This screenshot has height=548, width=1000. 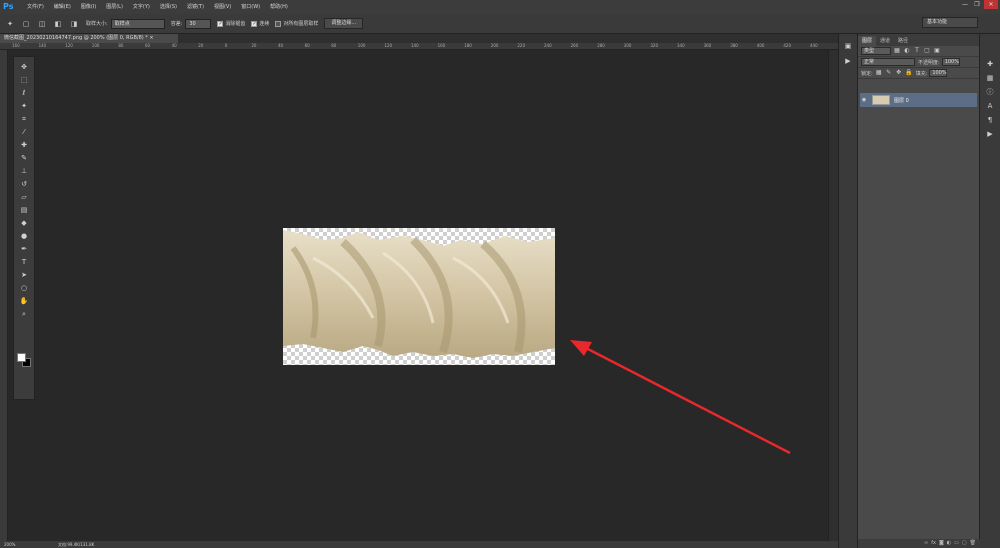 What do you see at coordinates (897, 51) in the screenshot?
I see `filter-pixel-icon: ▦` at bounding box center [897, 51].